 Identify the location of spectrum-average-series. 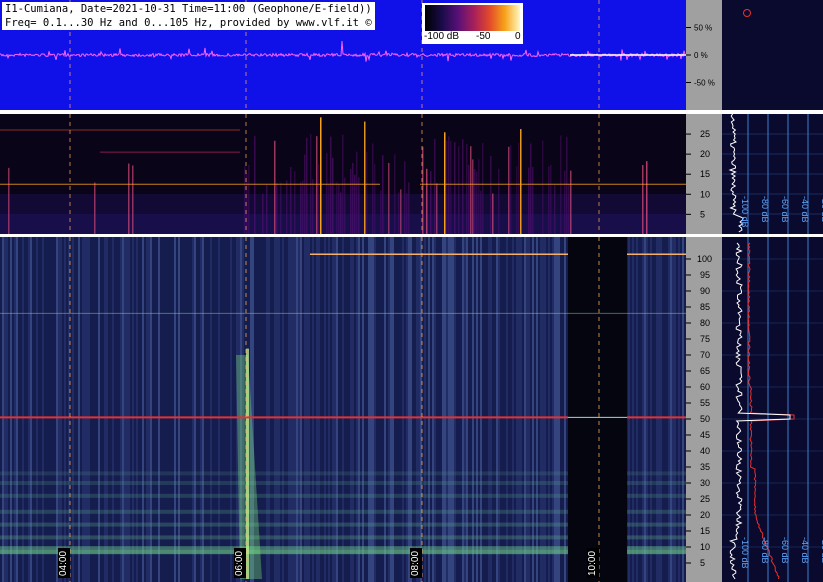
(771, 411).